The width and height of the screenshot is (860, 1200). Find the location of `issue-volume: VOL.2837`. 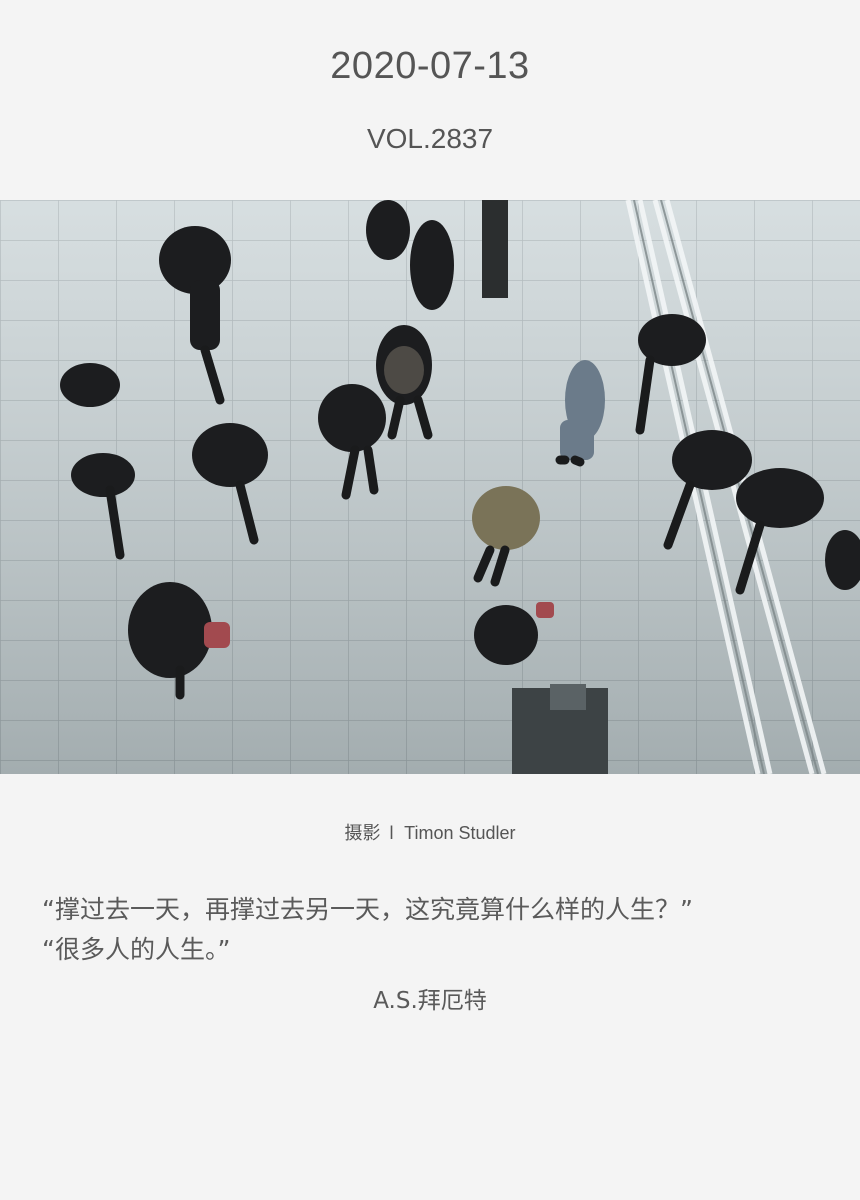

issue-volume: VOL.2837 is located at coordinates (430, 138).